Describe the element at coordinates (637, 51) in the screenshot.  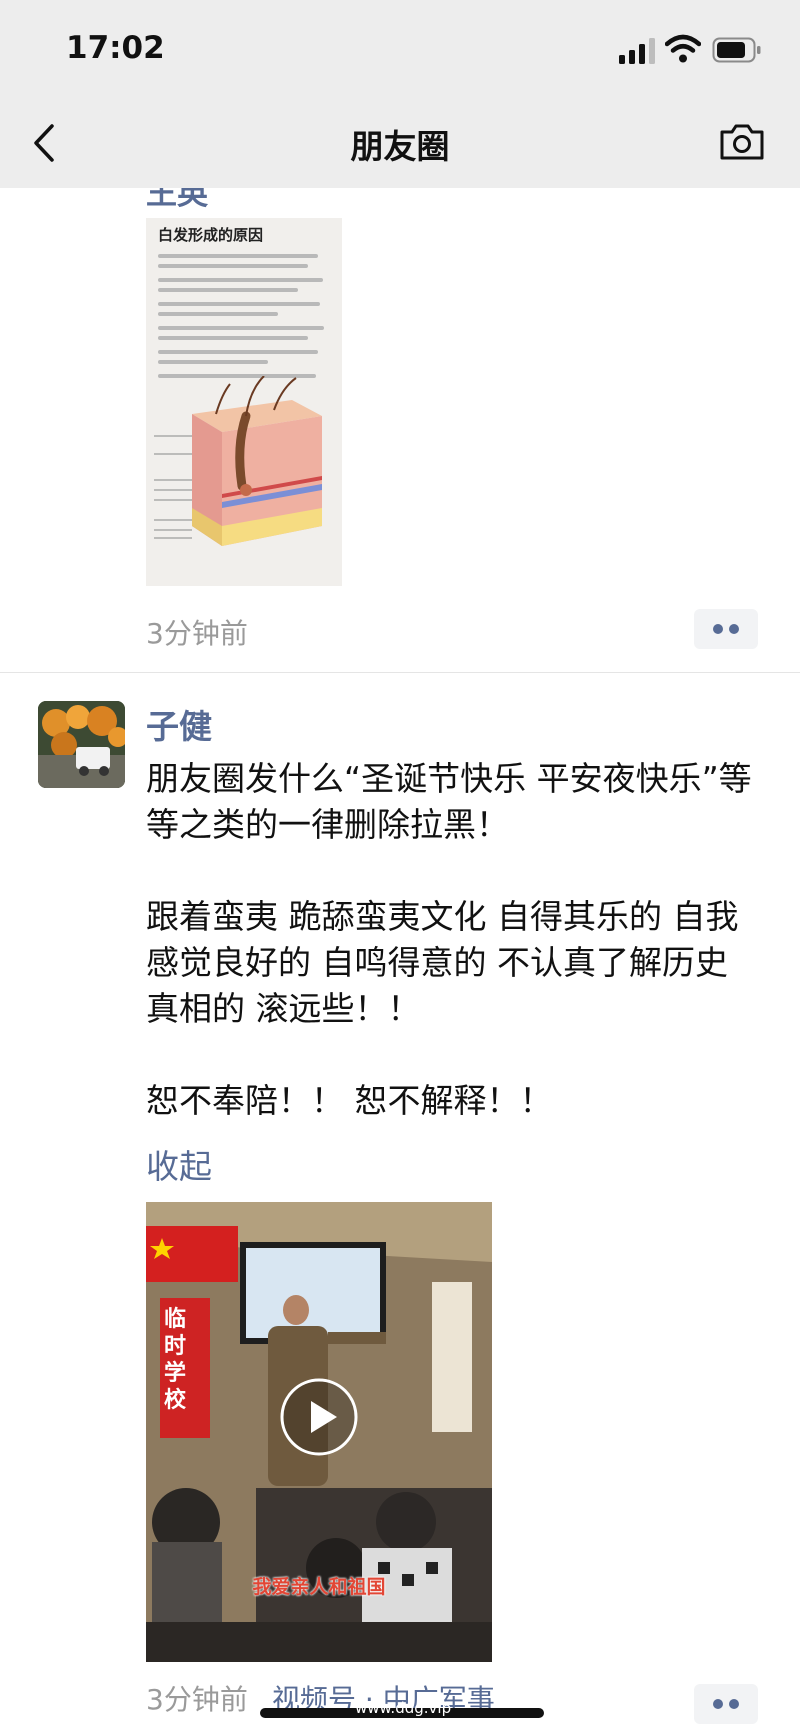
I see `cellular-signal-icon` at that location.